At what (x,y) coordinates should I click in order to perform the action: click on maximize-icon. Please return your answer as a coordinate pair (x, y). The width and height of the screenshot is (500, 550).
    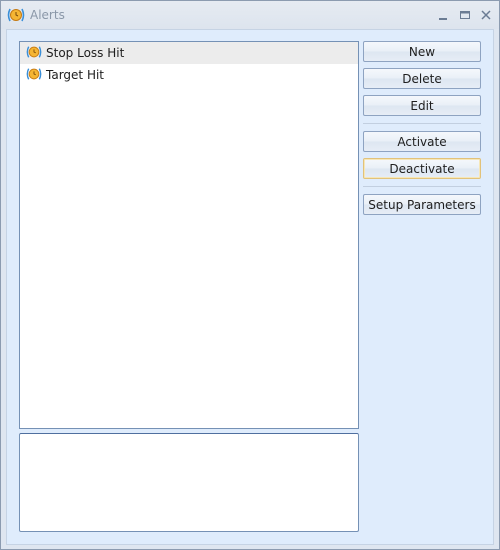
    Looking at the image, I should click on (465, 15).